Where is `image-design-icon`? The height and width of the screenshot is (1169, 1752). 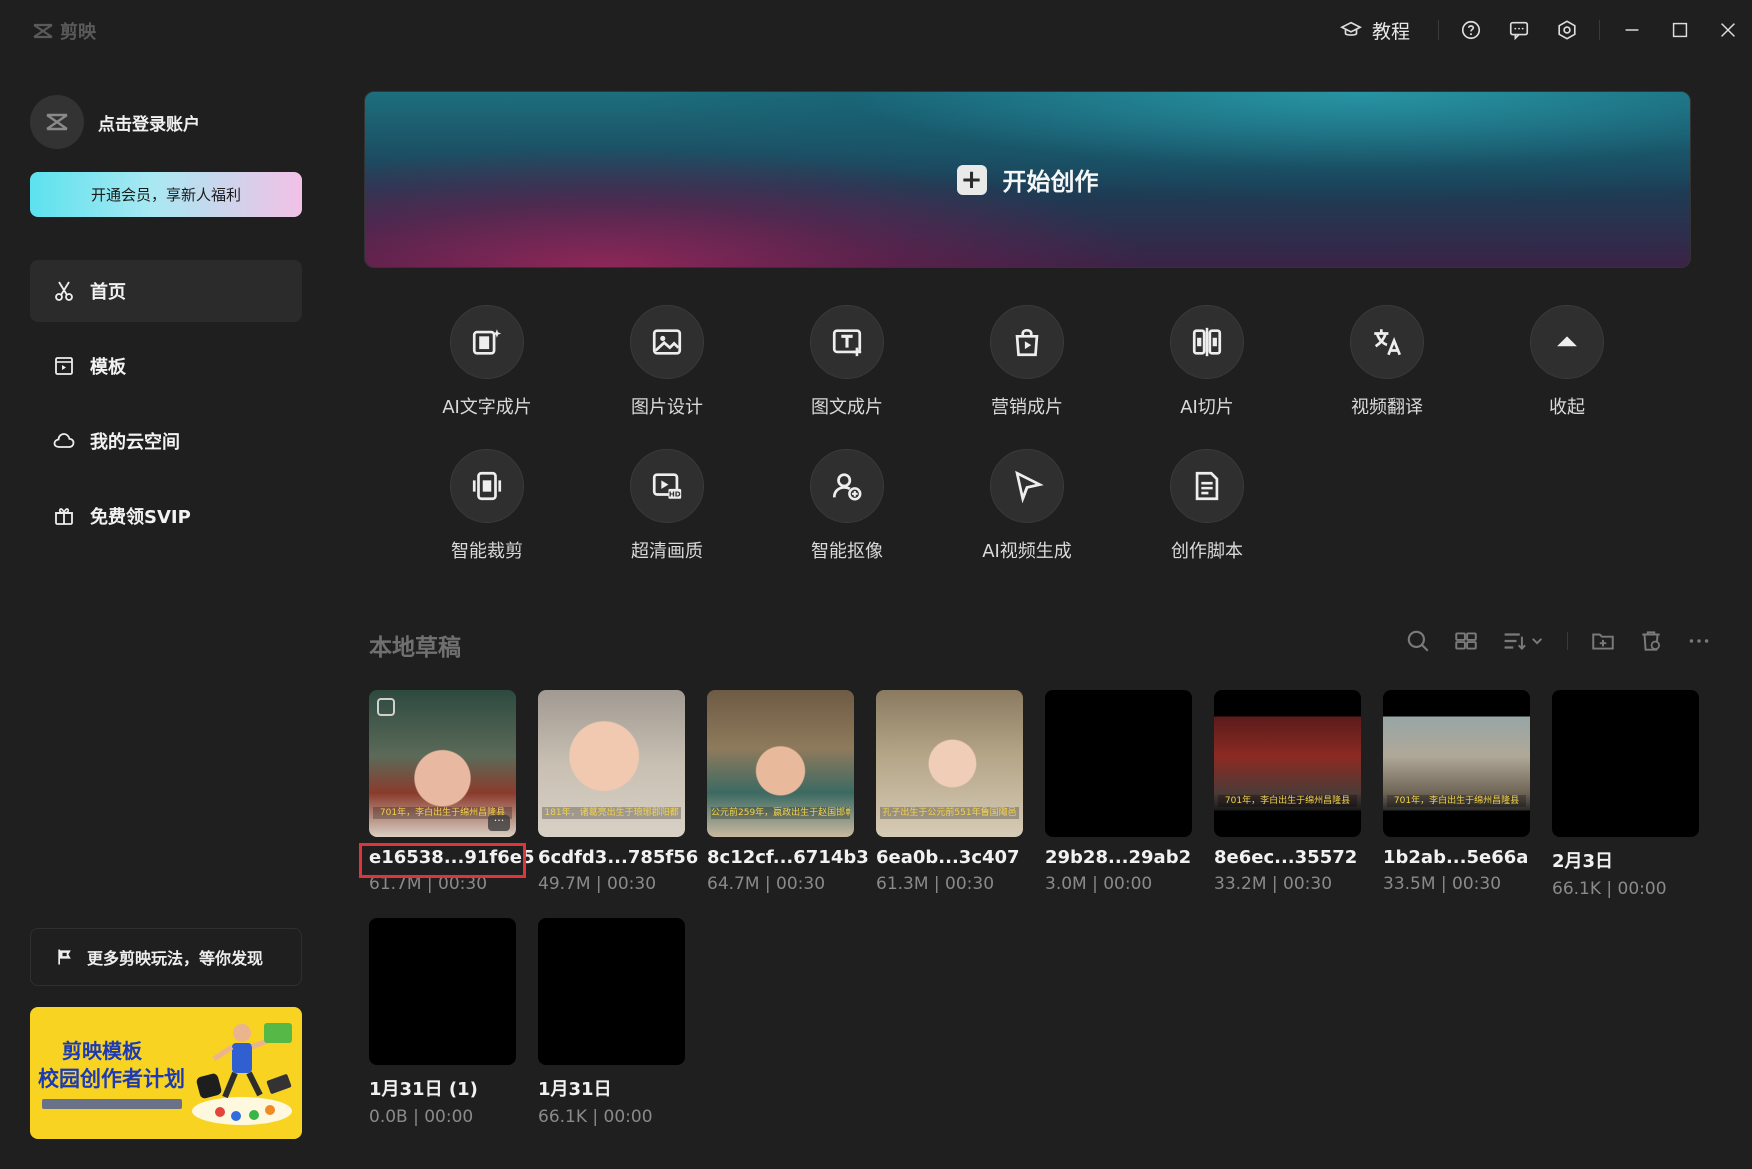 image-design-icon is located at coordinates (667, 342).